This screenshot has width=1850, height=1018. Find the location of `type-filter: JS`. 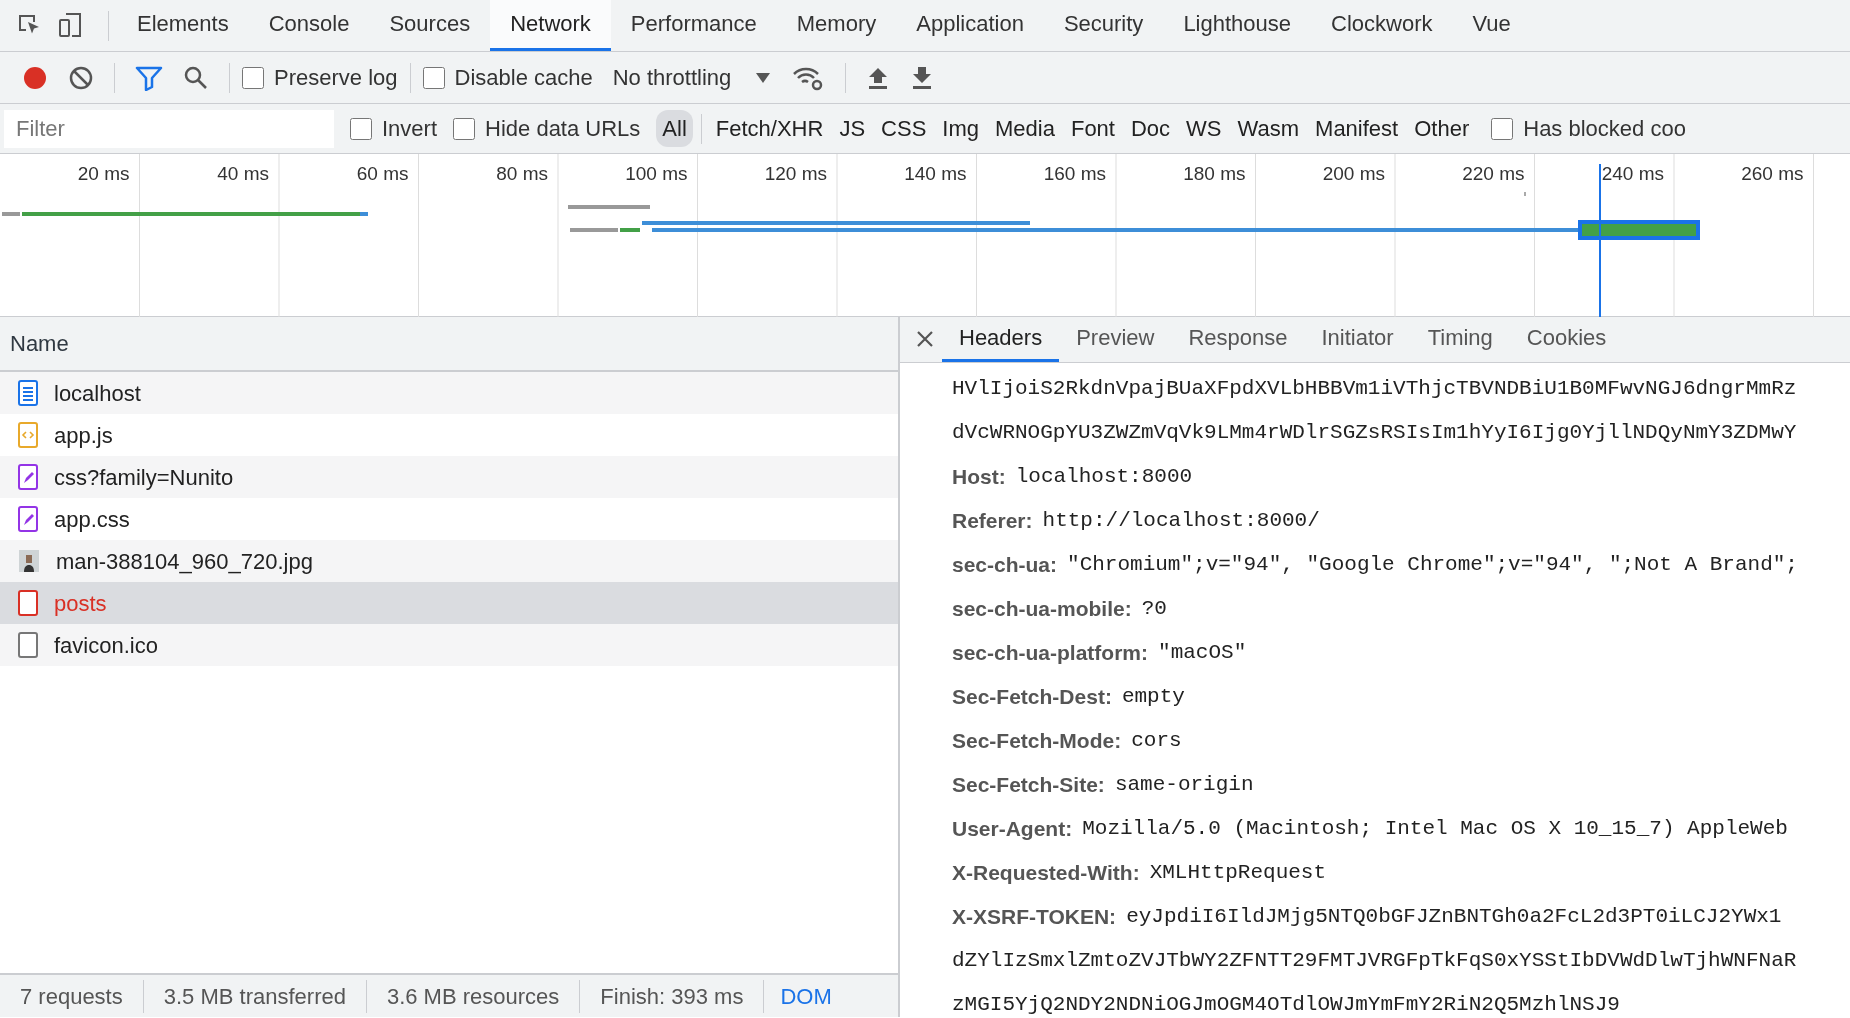

type-filter: JS is located at coordinates (852, 128).